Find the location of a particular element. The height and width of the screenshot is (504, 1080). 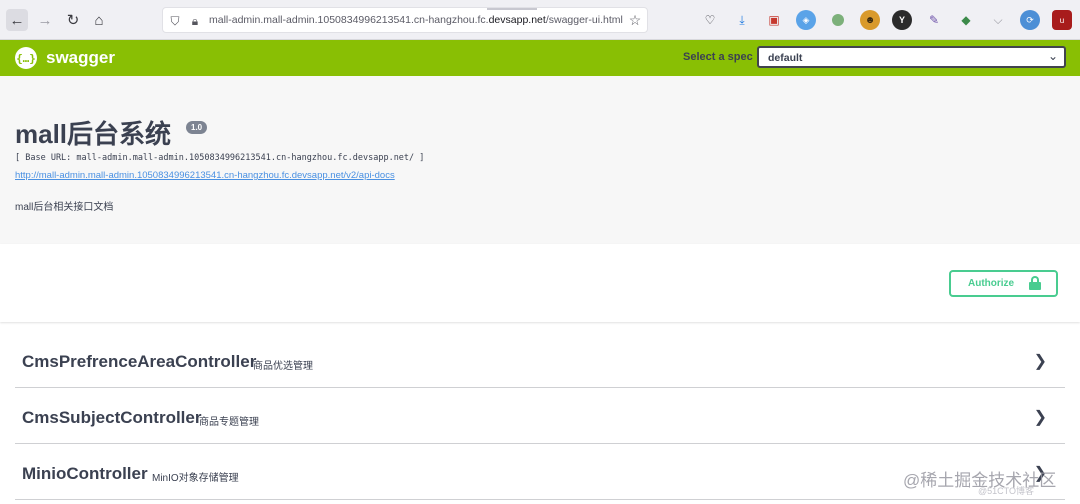

sync-icon: ⟳ is located at coordinates (1030, 20).